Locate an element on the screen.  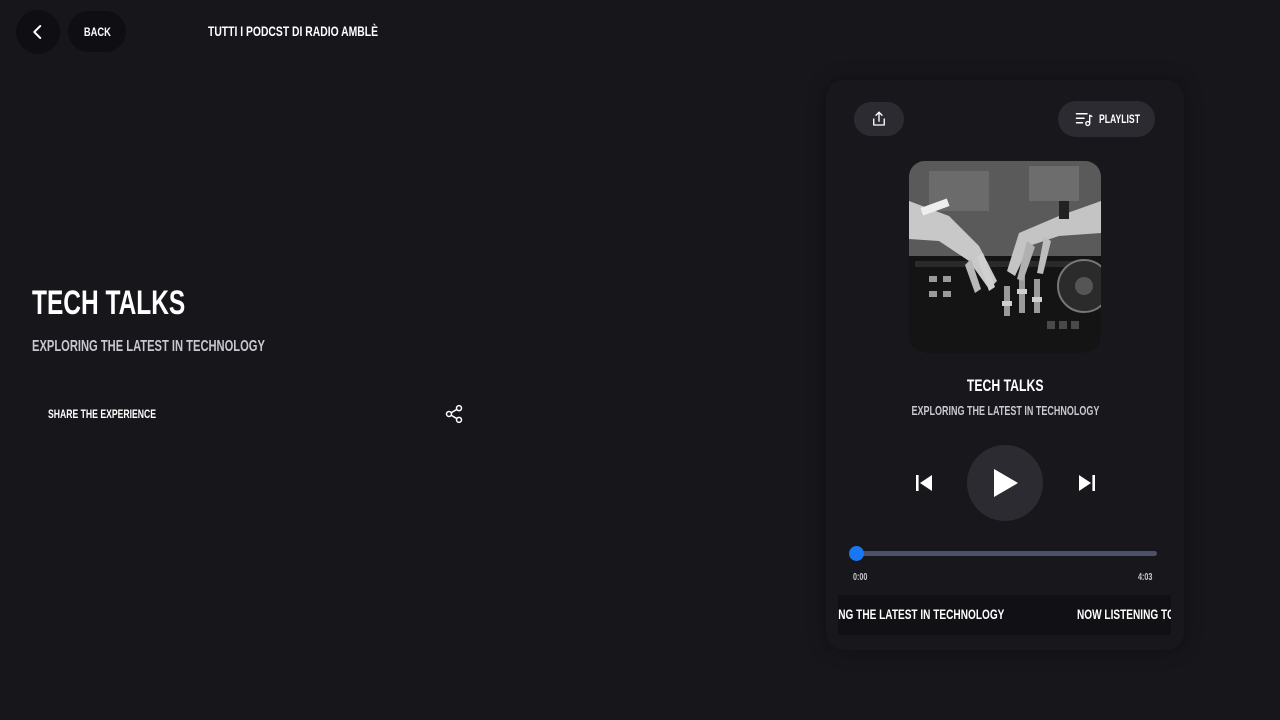
back-button-label: BACK is located at coordinates (97, 31).